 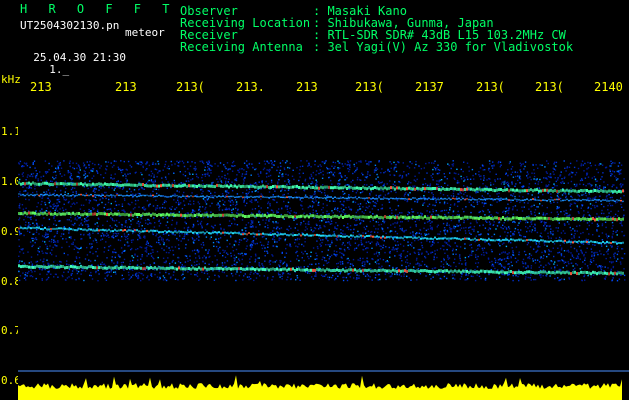 I want to click on x-tick-label: 213., so click(x=250, y=87).